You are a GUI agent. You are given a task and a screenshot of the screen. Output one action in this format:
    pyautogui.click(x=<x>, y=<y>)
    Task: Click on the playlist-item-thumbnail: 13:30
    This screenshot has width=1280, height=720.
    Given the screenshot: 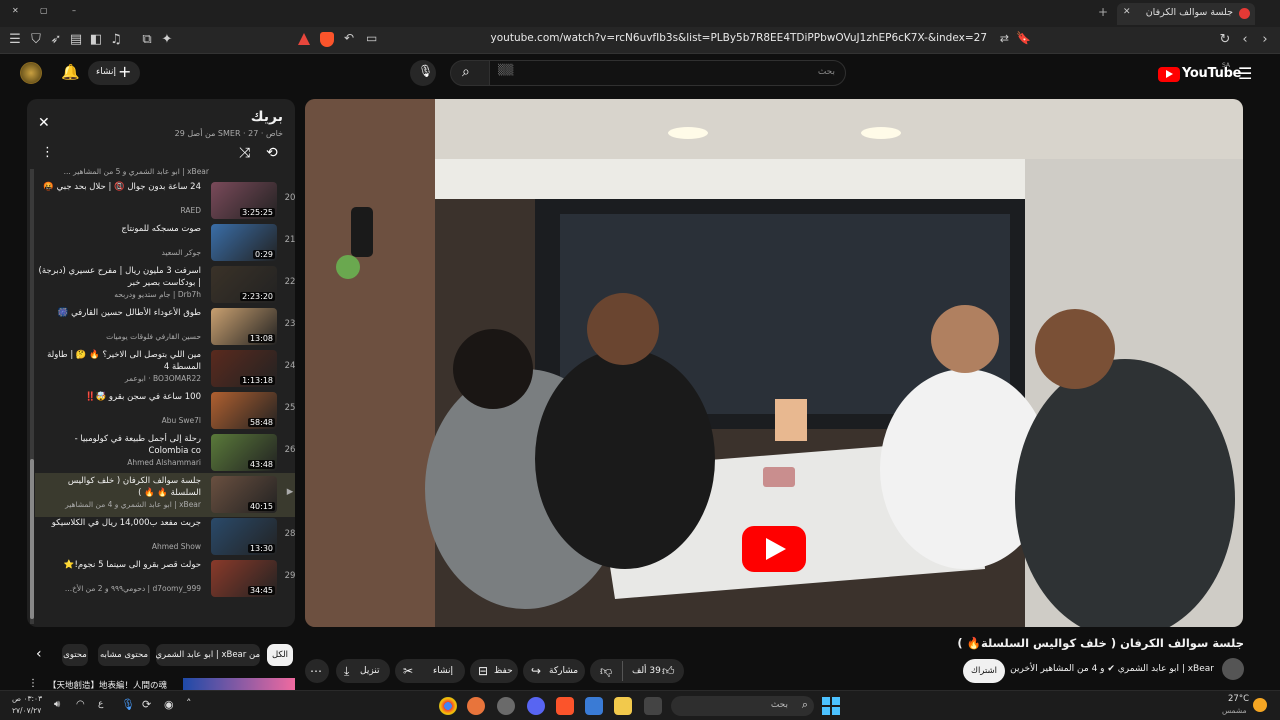 What is the action you would take?
    pyautogui.click(x=244, y=536)
    